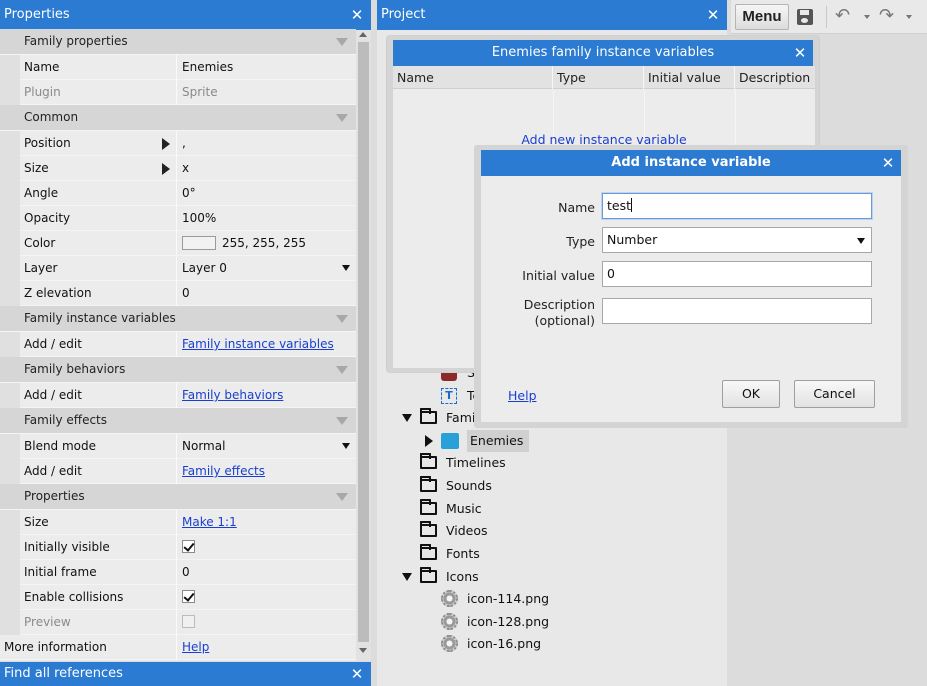 The image size is (927, 686). I want to click on name-input: test, so click(737, 206).